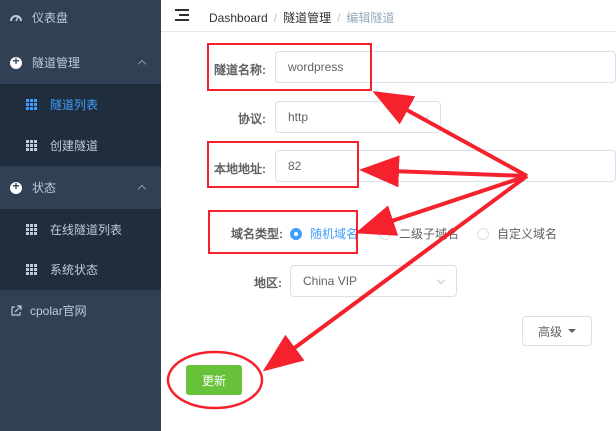 The width and height of the screenshot is (616, 431). Describe the element at coordinates (268, 283) in the screenshot. I see `region-label: 地区:` at that location.